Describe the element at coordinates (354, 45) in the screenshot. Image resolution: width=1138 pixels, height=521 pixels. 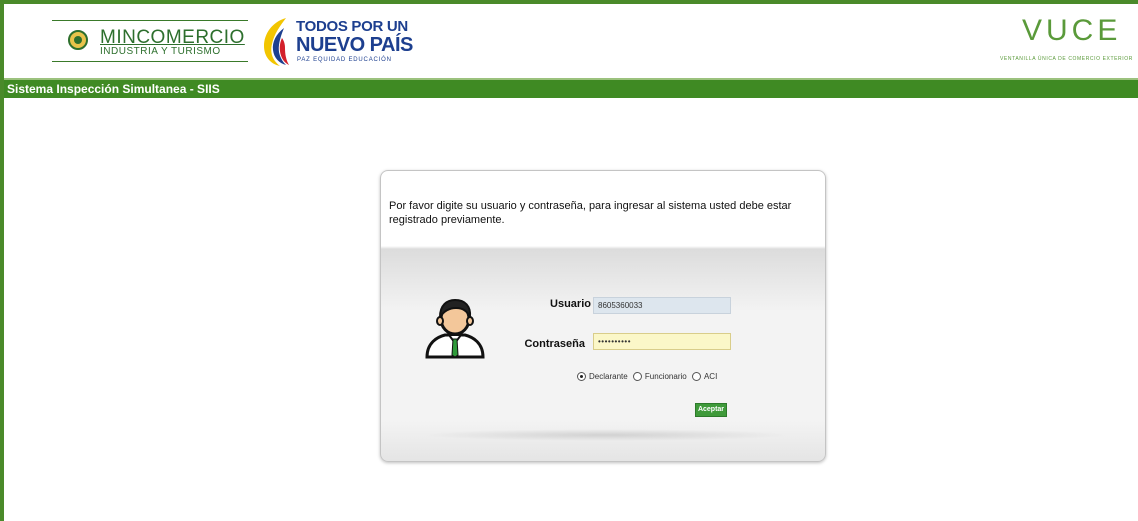
I see `campaign-line-2: NUEVO PAÍS` at that location.